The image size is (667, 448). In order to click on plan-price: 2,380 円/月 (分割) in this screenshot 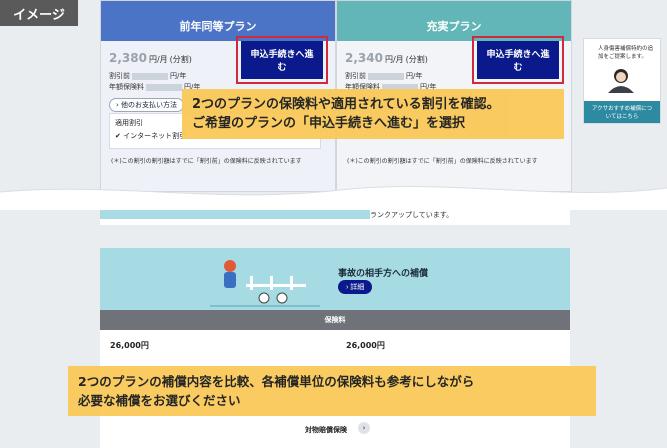, I will do `click(150, 58)`.